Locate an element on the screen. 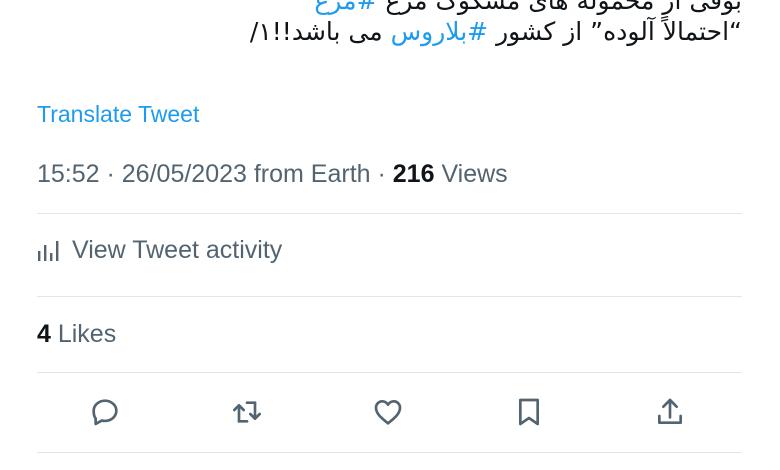 Image resolution: width=780 pixels, height=470 pixels. reply-icon is located at coordinates (105, 412).